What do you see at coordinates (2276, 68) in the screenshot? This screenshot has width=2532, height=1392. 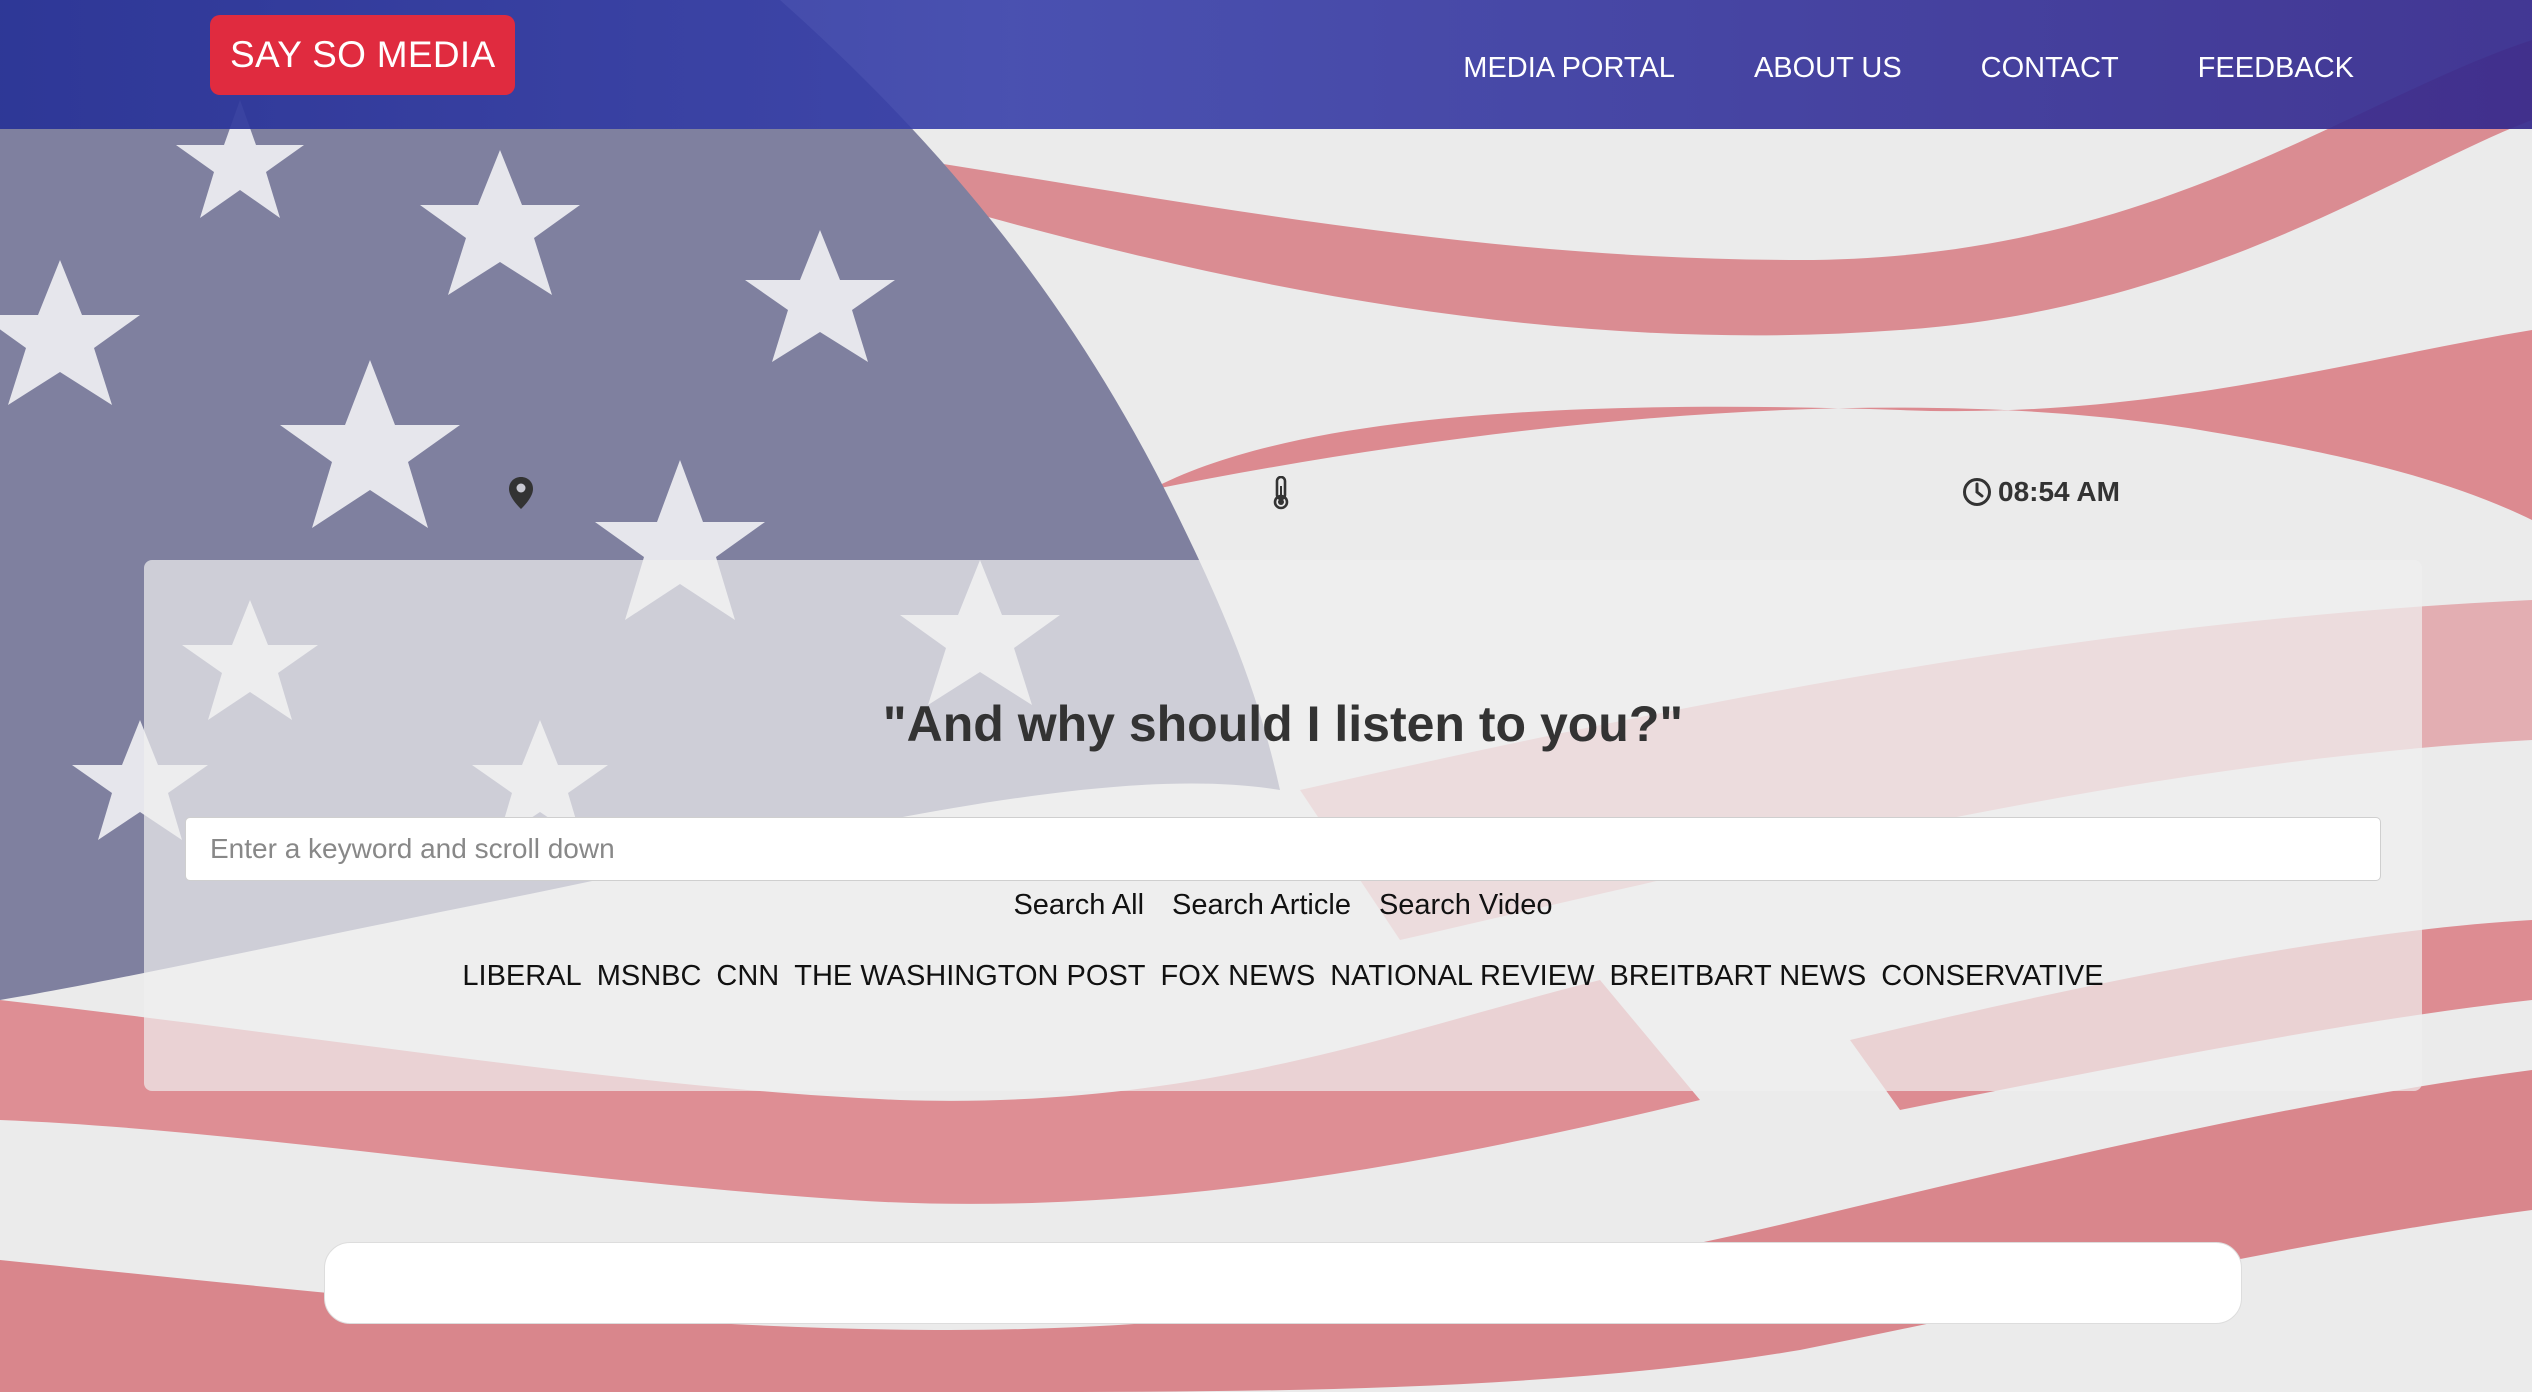 I see `nav-feedback: FEEDBACK` at bounding box center [2276, 68].